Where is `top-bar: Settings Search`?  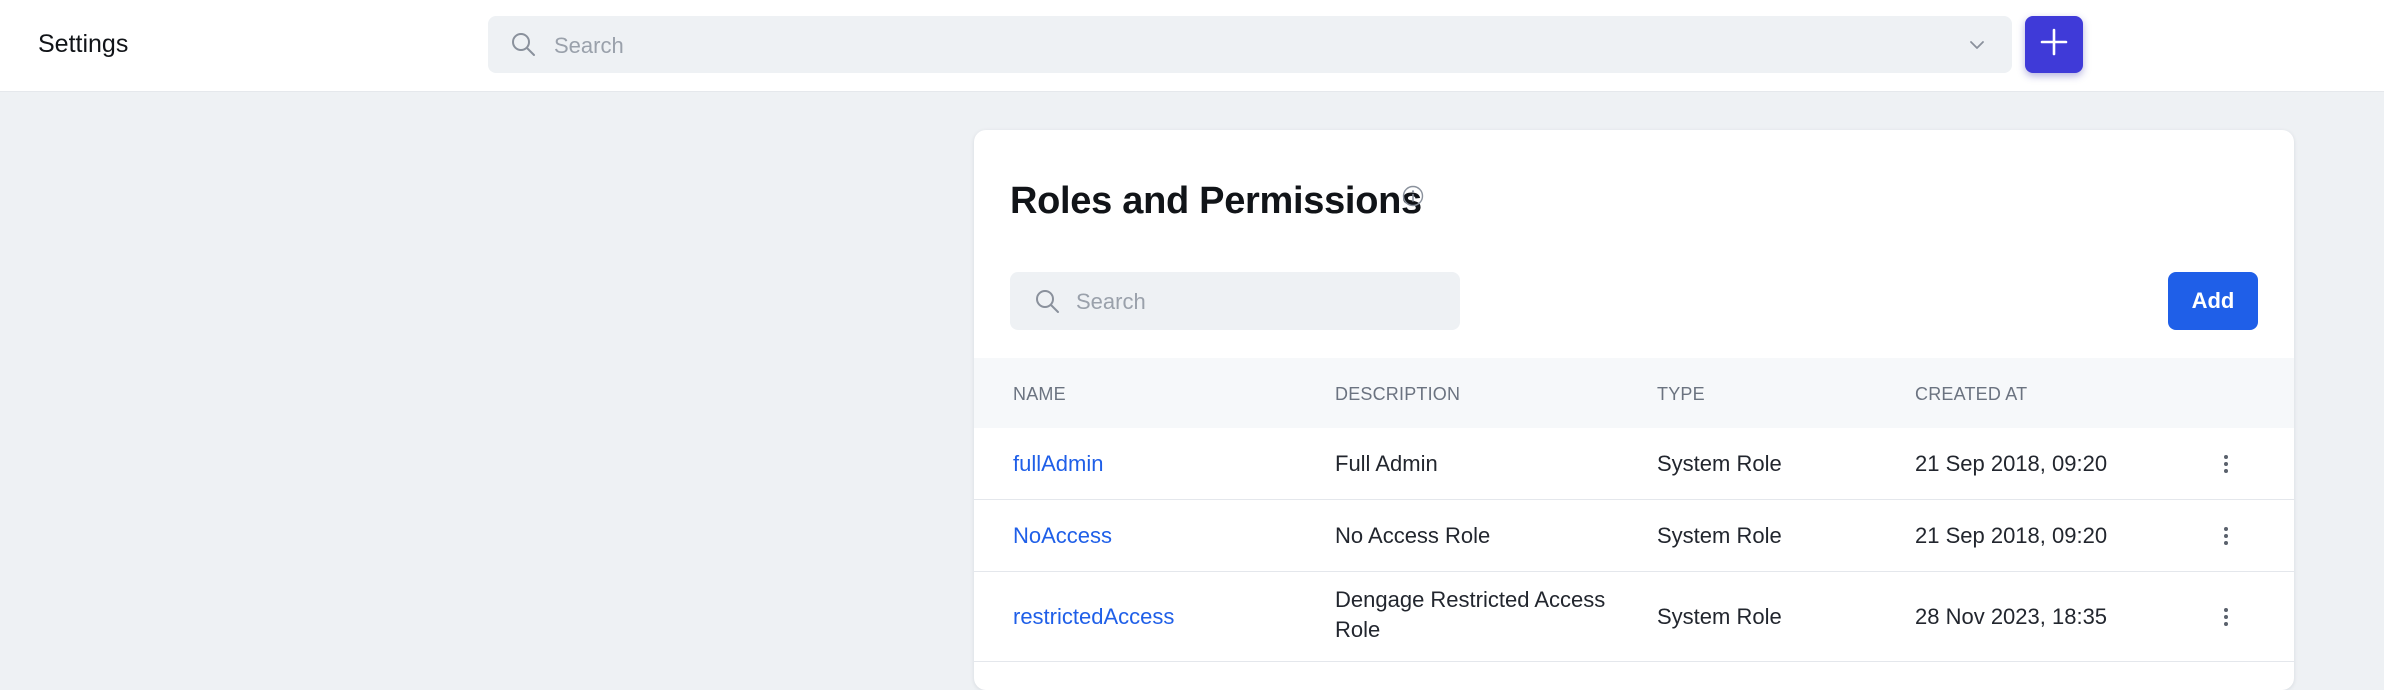
top-bar: Settings Search is located at coordinates (1192, 46).